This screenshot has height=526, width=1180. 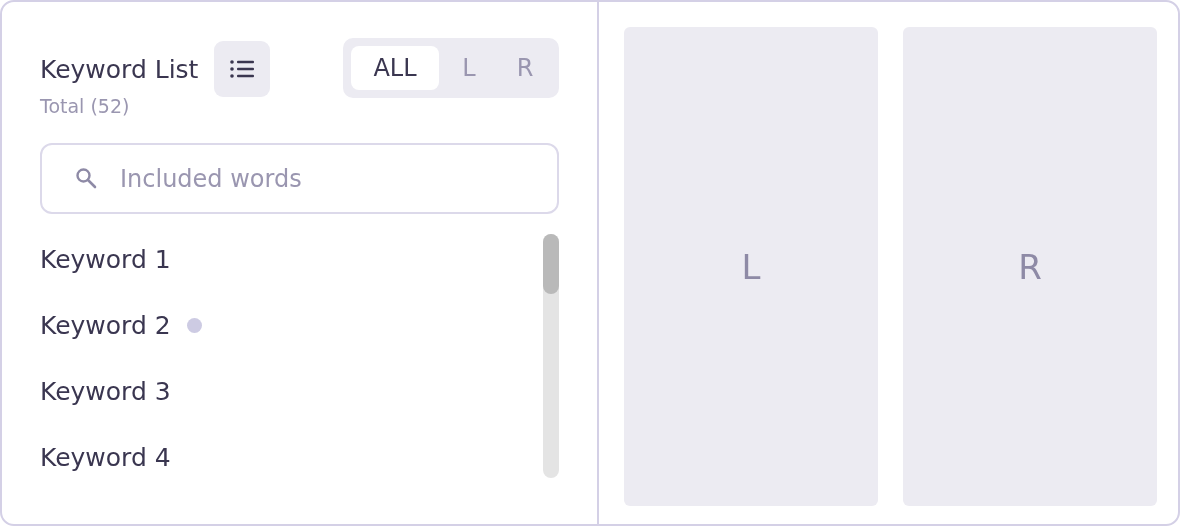 What do you see at coordinates (105, 325) in the screenshot?
I see `keyword-item: Keyword 2` at bounding box center [105, 325].